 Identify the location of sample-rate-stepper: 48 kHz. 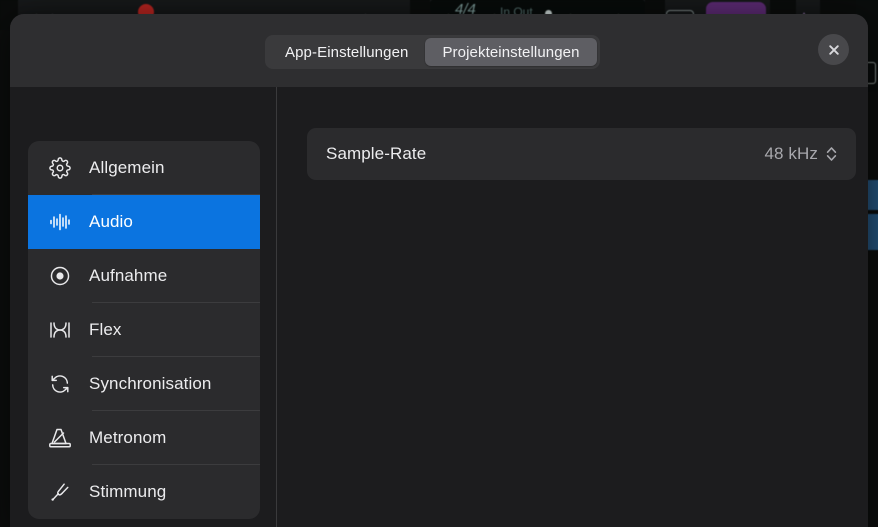
(800, 154).